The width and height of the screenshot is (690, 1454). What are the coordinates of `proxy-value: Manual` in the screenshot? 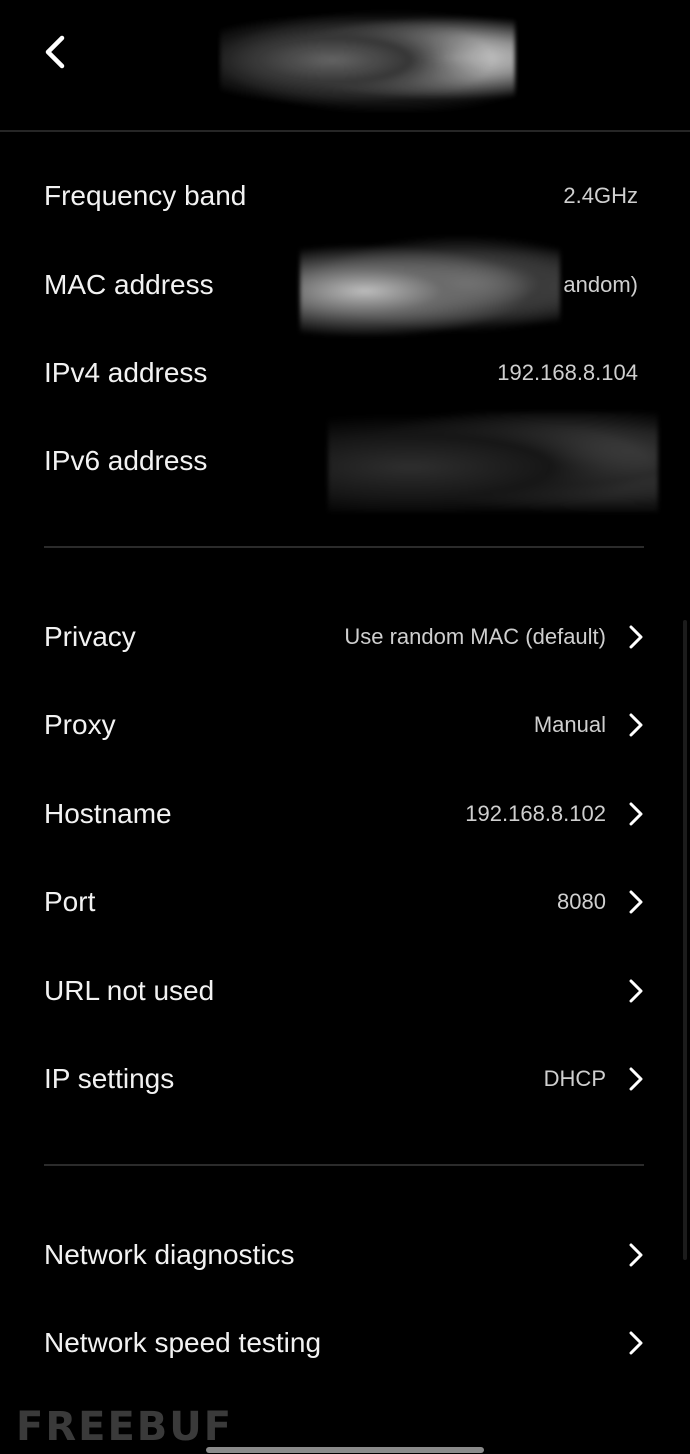 It's located at (569, 724).